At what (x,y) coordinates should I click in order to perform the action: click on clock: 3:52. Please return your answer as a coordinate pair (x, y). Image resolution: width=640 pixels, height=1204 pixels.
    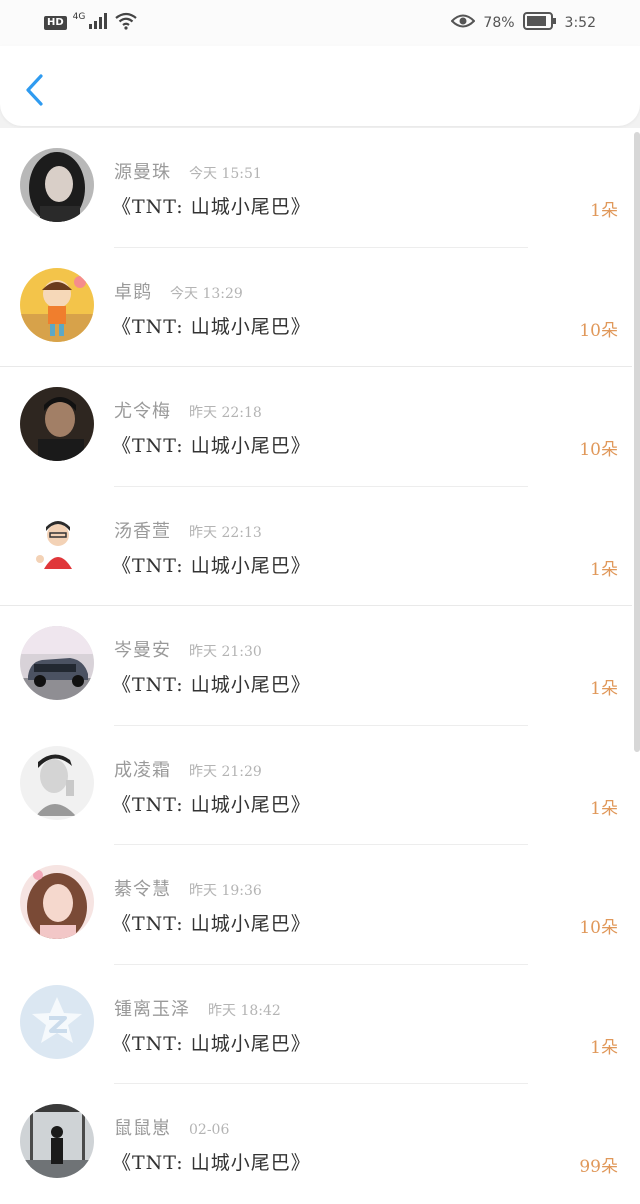
    Looking at the image, I should click on (580, 23).